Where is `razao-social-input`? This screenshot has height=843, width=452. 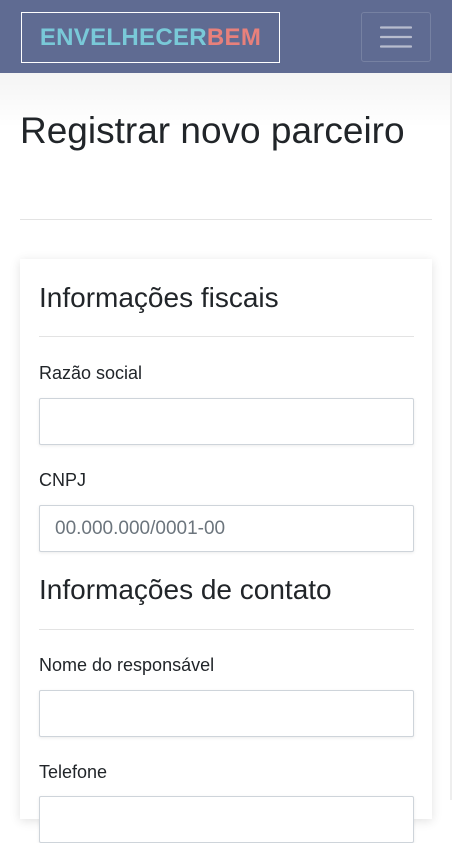 razao-social-input is located at coordinates (226, 421).